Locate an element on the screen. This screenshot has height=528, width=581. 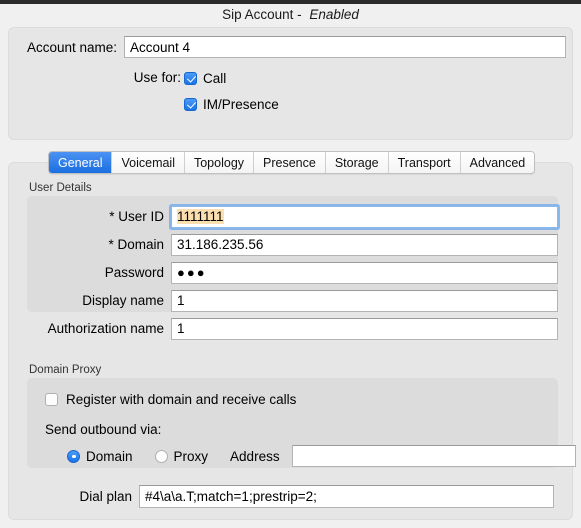
domain-label: * Domain is located at coordinates (136, 244).